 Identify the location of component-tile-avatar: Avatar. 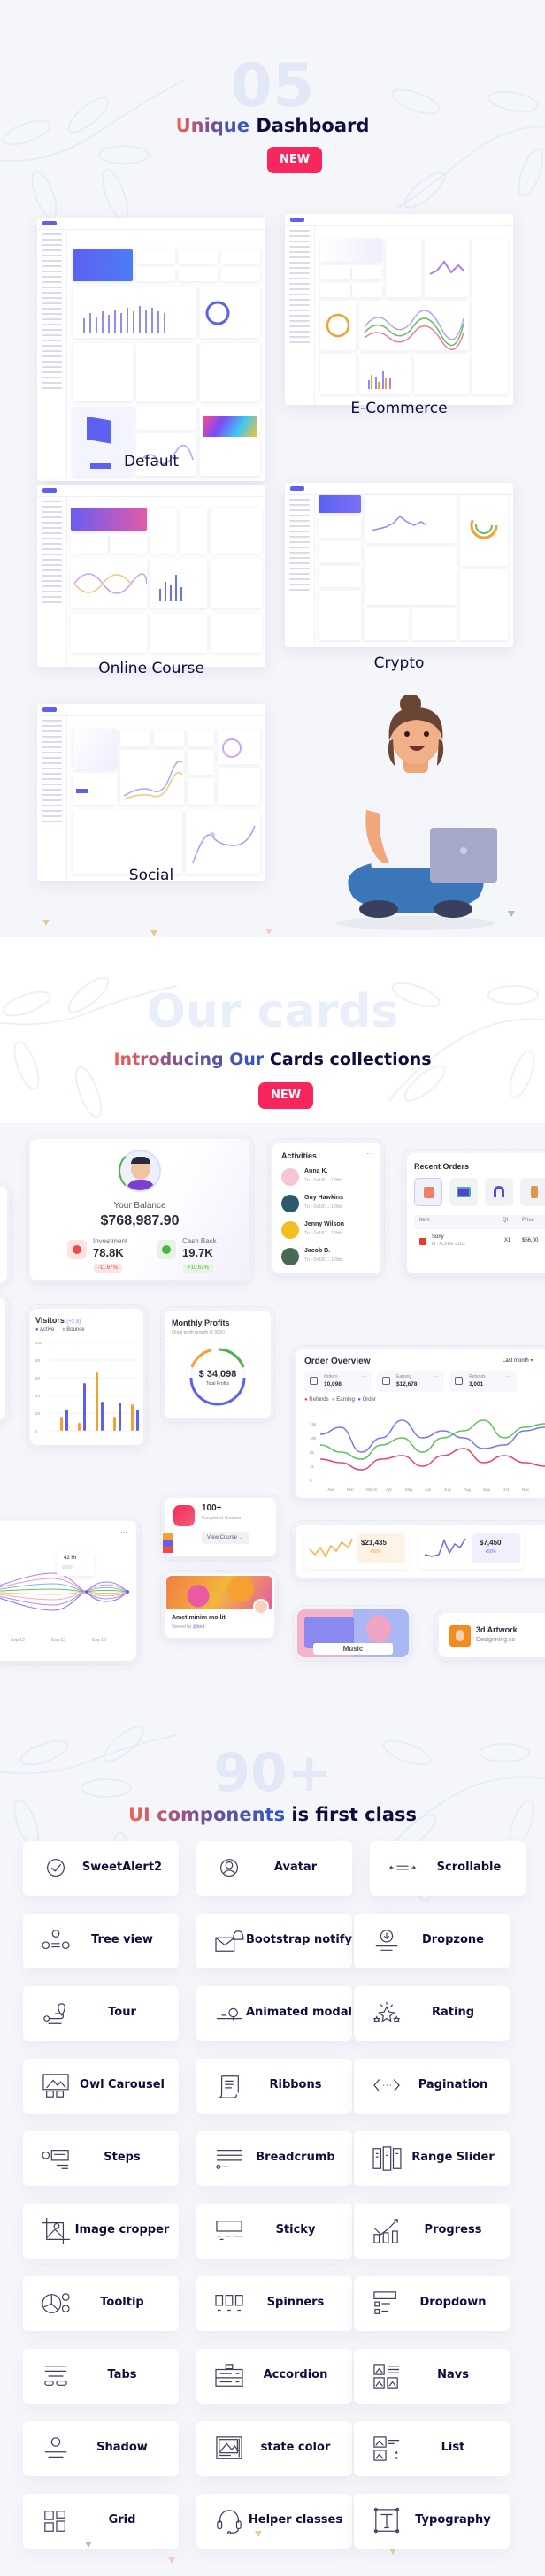
(274, 1868).